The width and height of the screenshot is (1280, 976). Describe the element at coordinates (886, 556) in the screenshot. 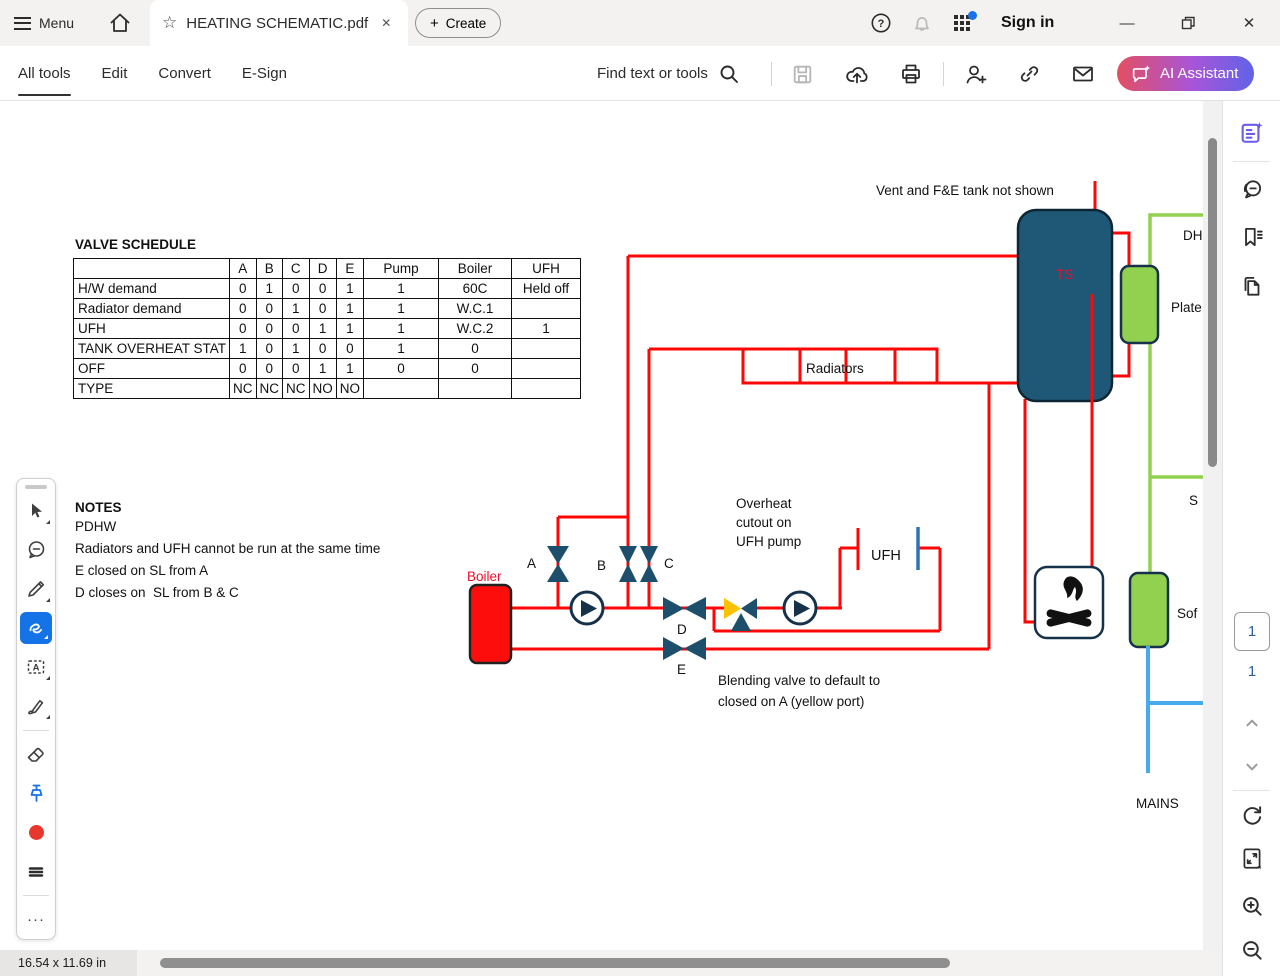

I see `ufh-label: UFH` at that location.